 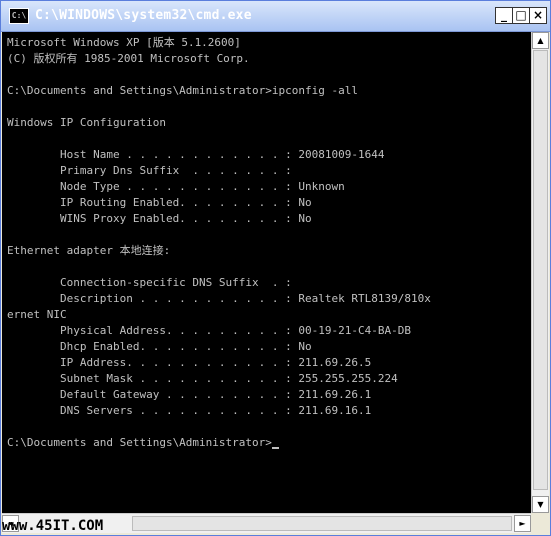 I want to click on scroll-down-button: ▼, so click(x=540, y=504).